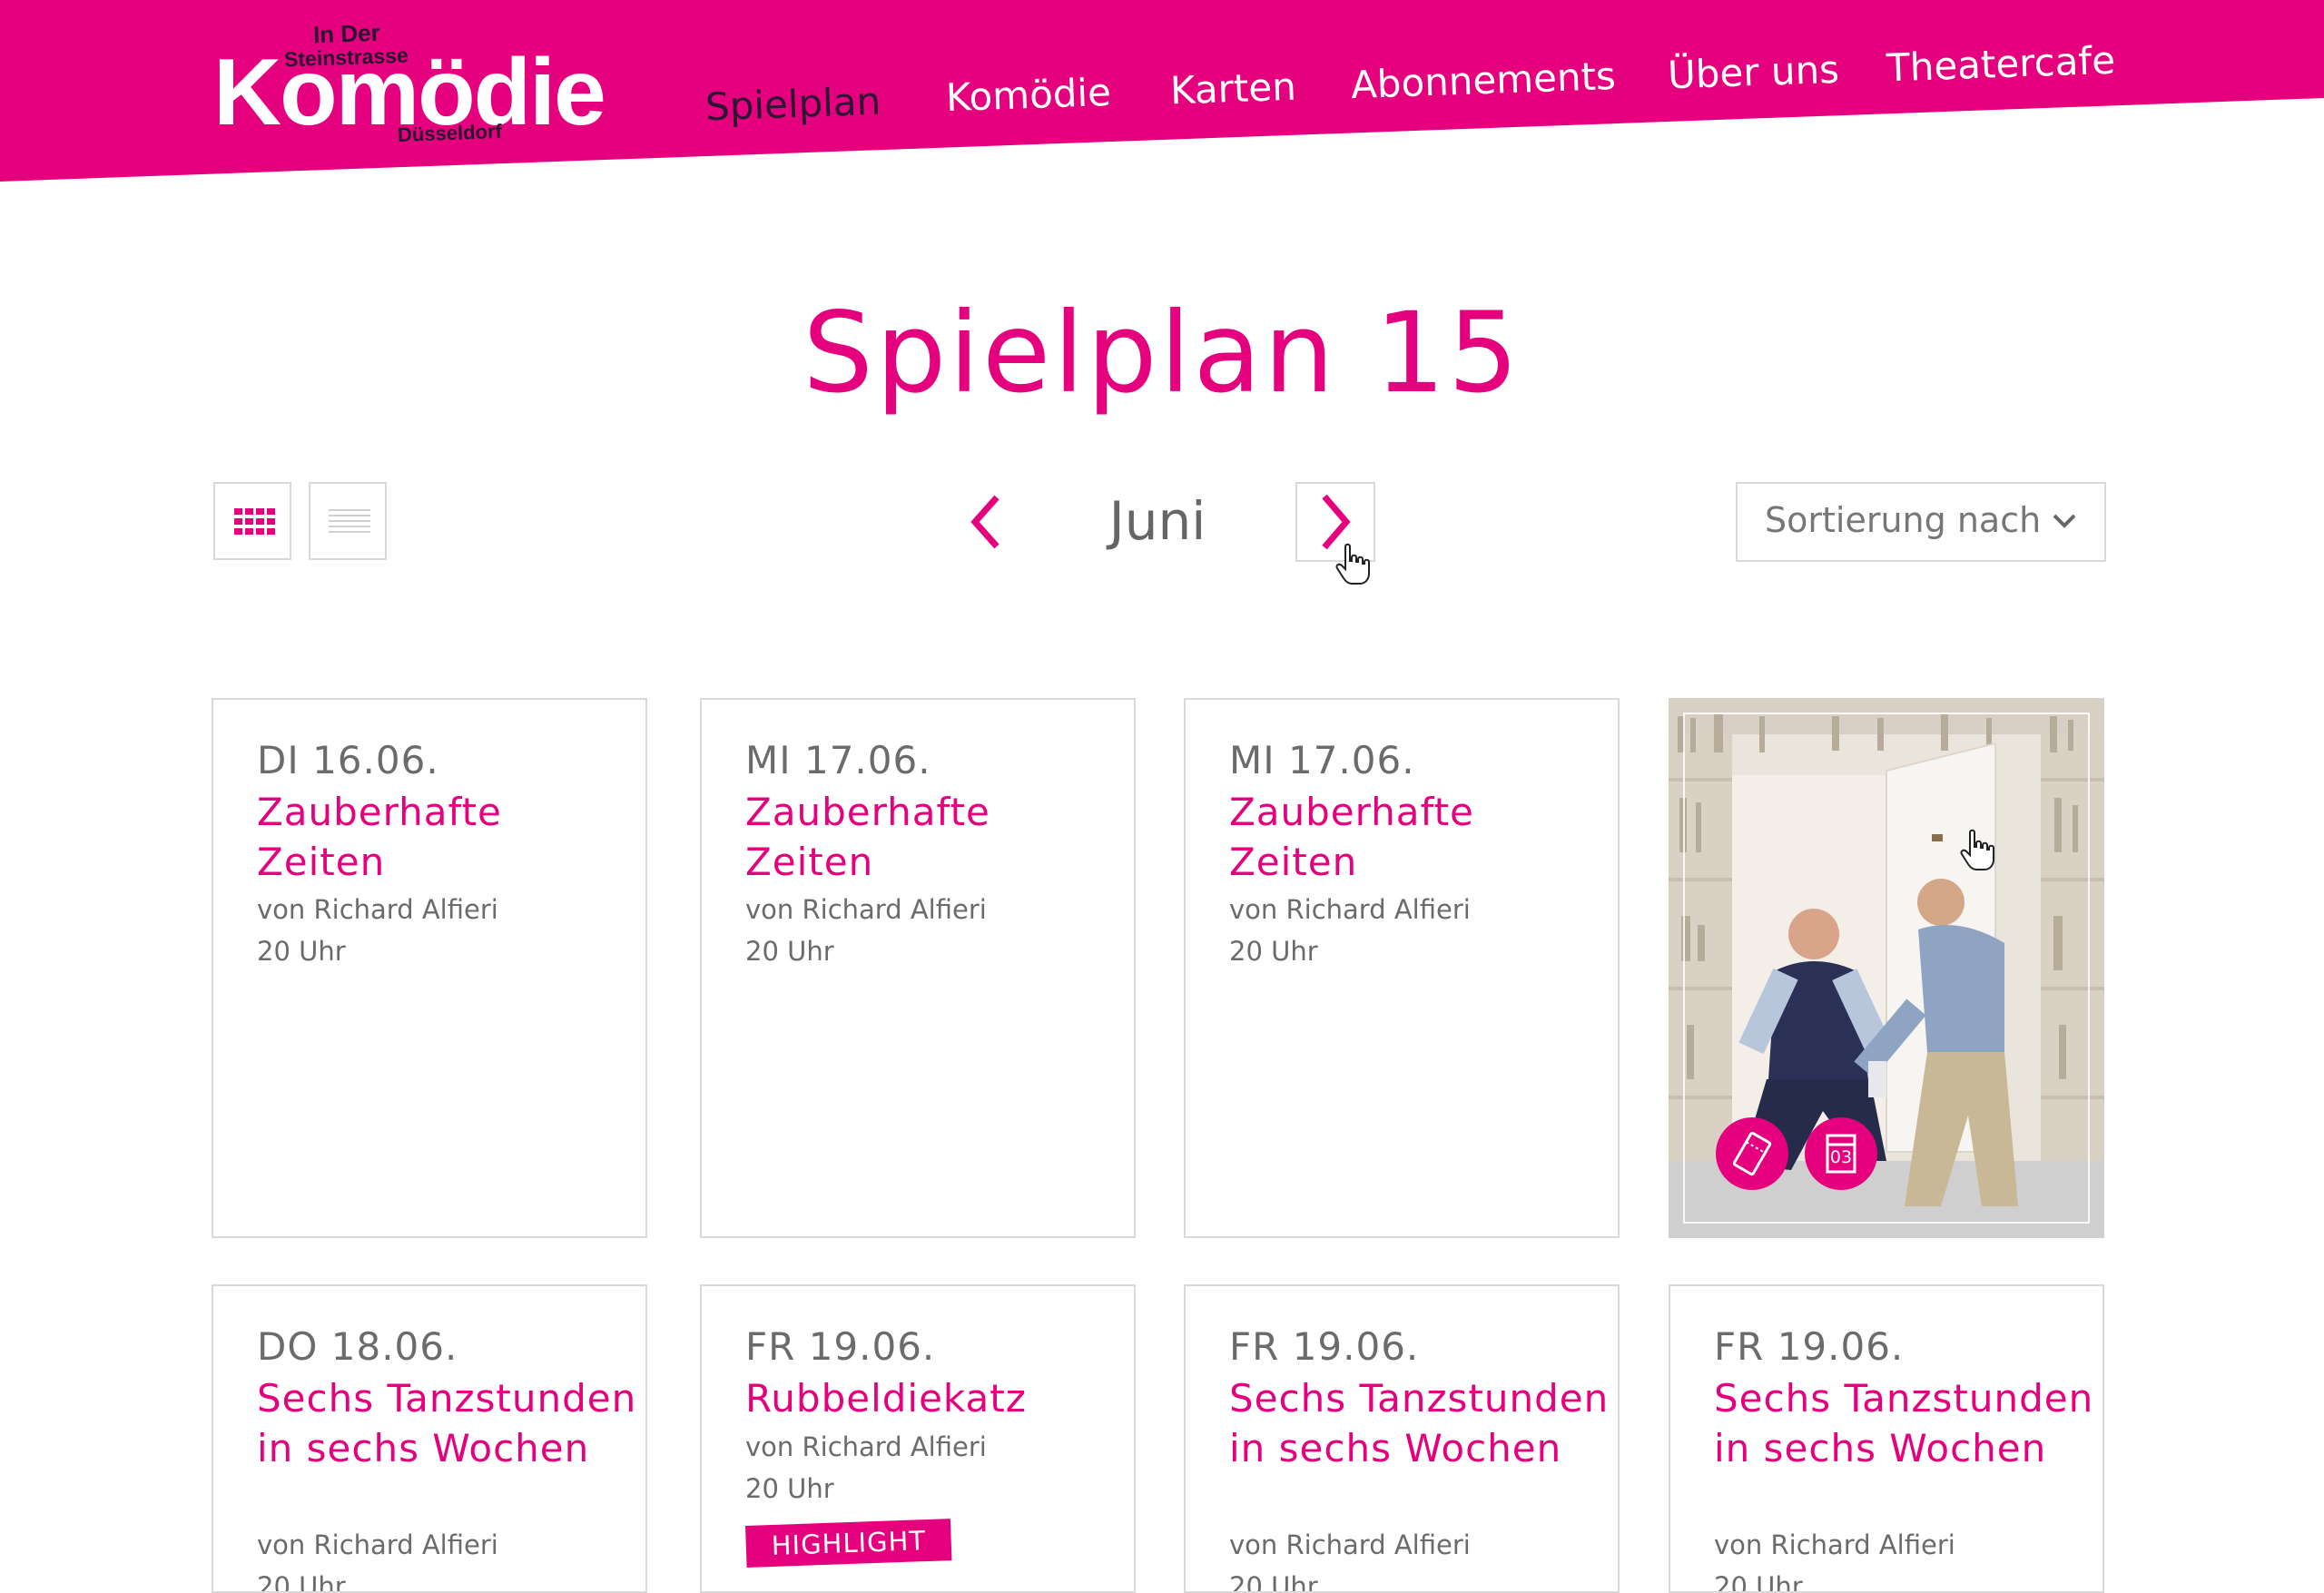  Describe the element at coordinates (409, 87) in the screenshot. I see `logo: In Der Steinstrasse Komödie Düsseldorf` at that location.